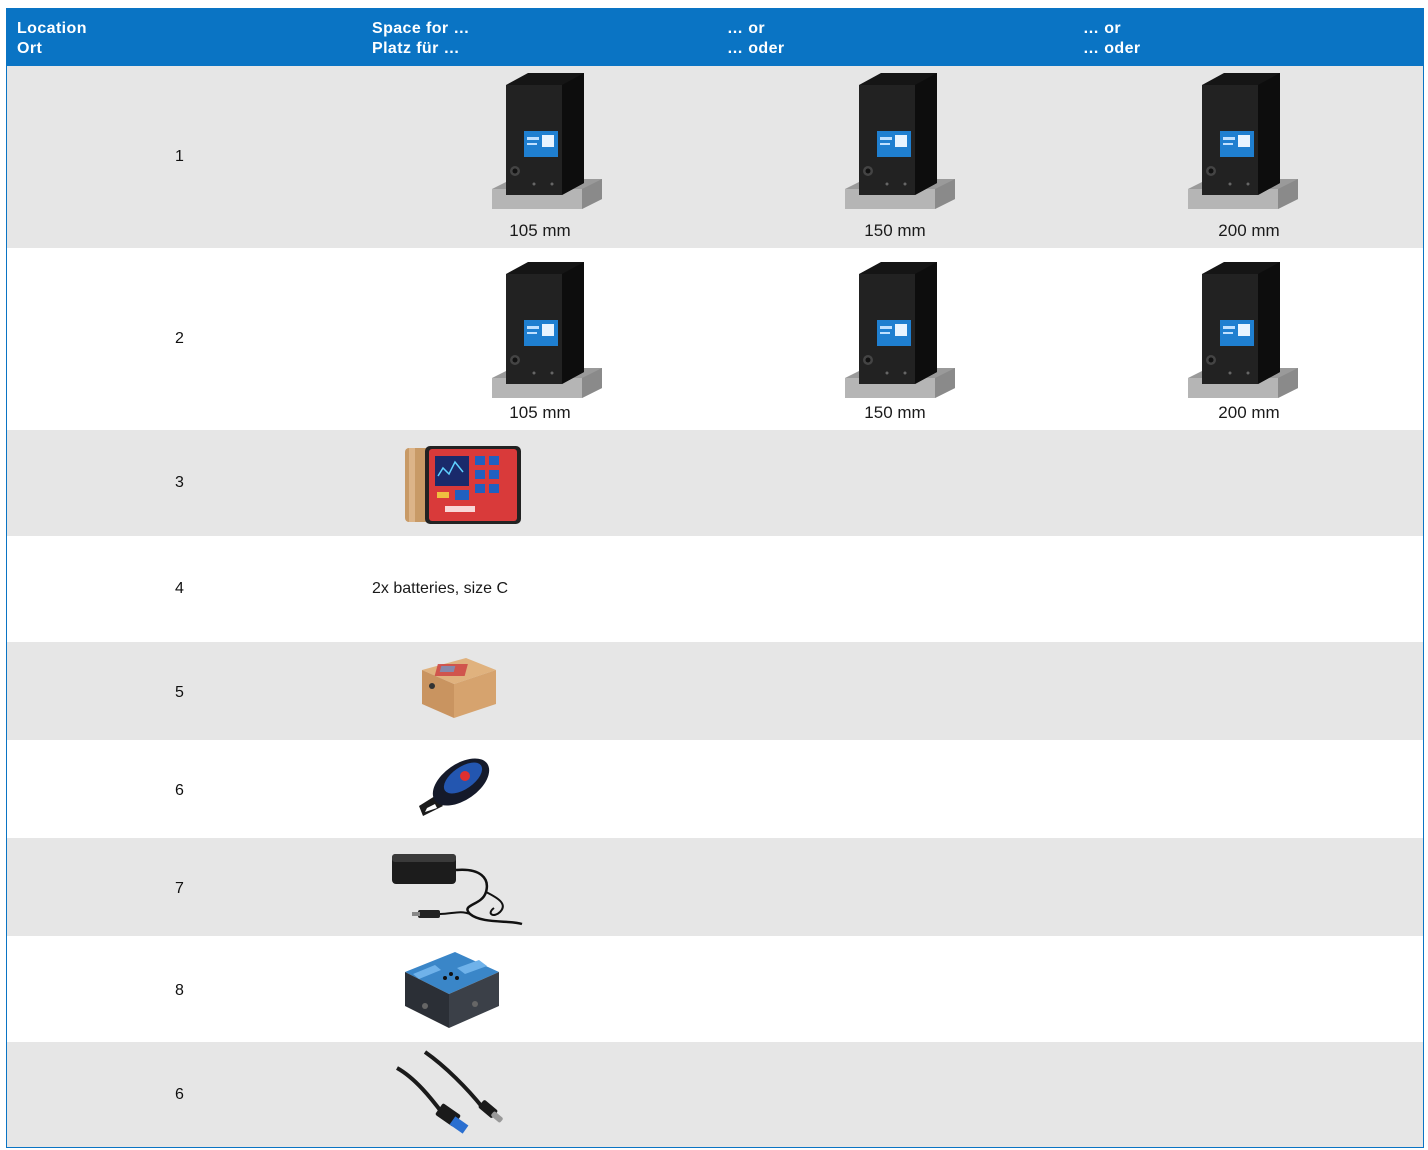  What do you see at coordinates (455, 1094) in the screenshot?
I see `usb-cable-icon` at bounding box center [455, 1094].